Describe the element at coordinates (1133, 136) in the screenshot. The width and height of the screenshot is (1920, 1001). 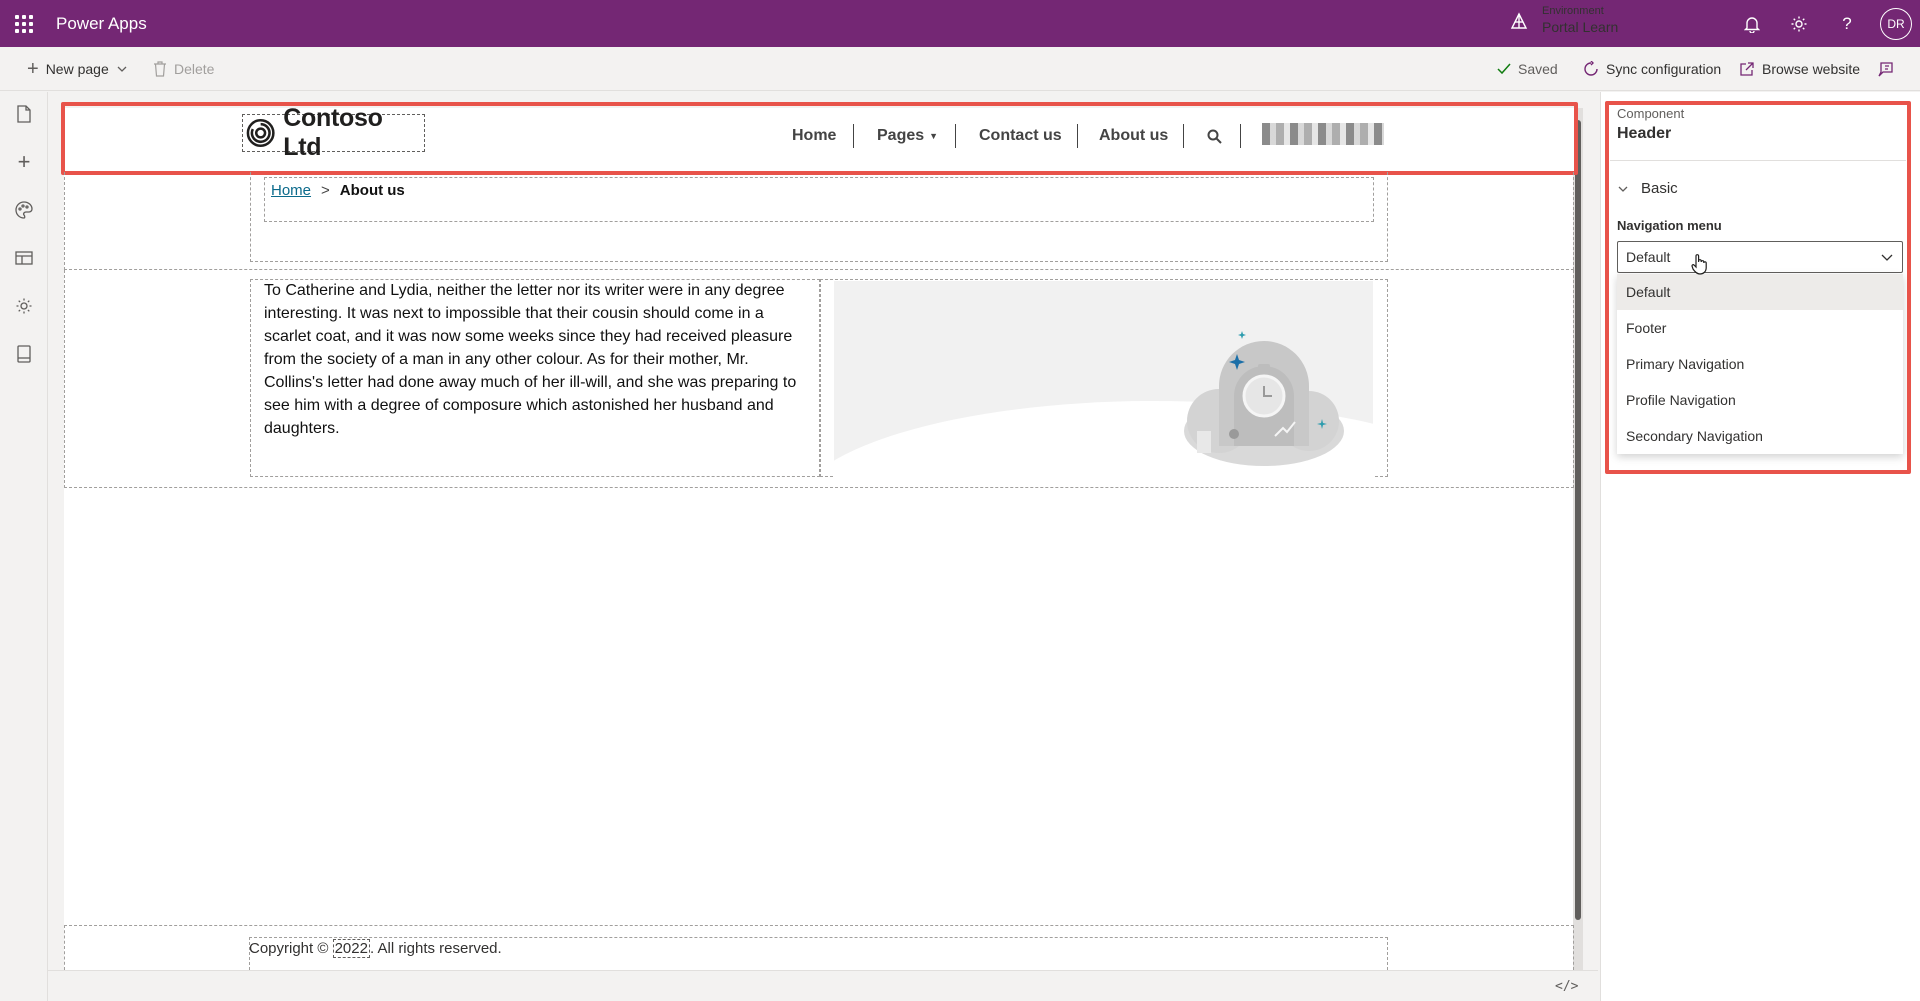
I see `nav-about-us: About us` at that location.